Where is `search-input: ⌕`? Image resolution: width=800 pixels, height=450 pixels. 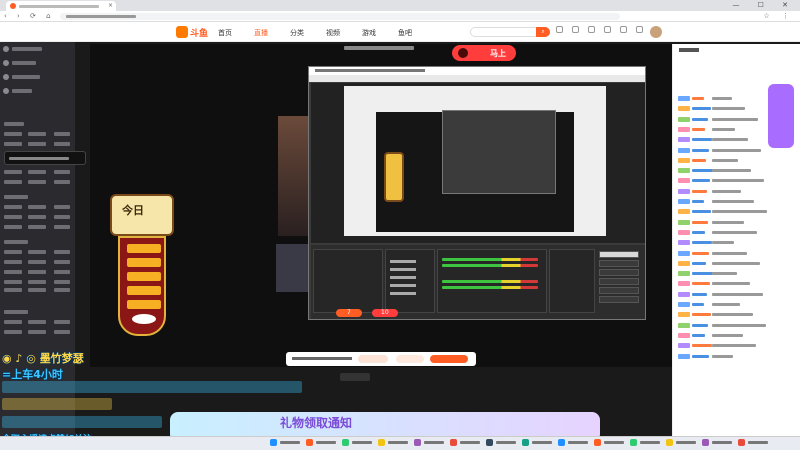 search-input: ⌕ is located at coordinates (510, 32).